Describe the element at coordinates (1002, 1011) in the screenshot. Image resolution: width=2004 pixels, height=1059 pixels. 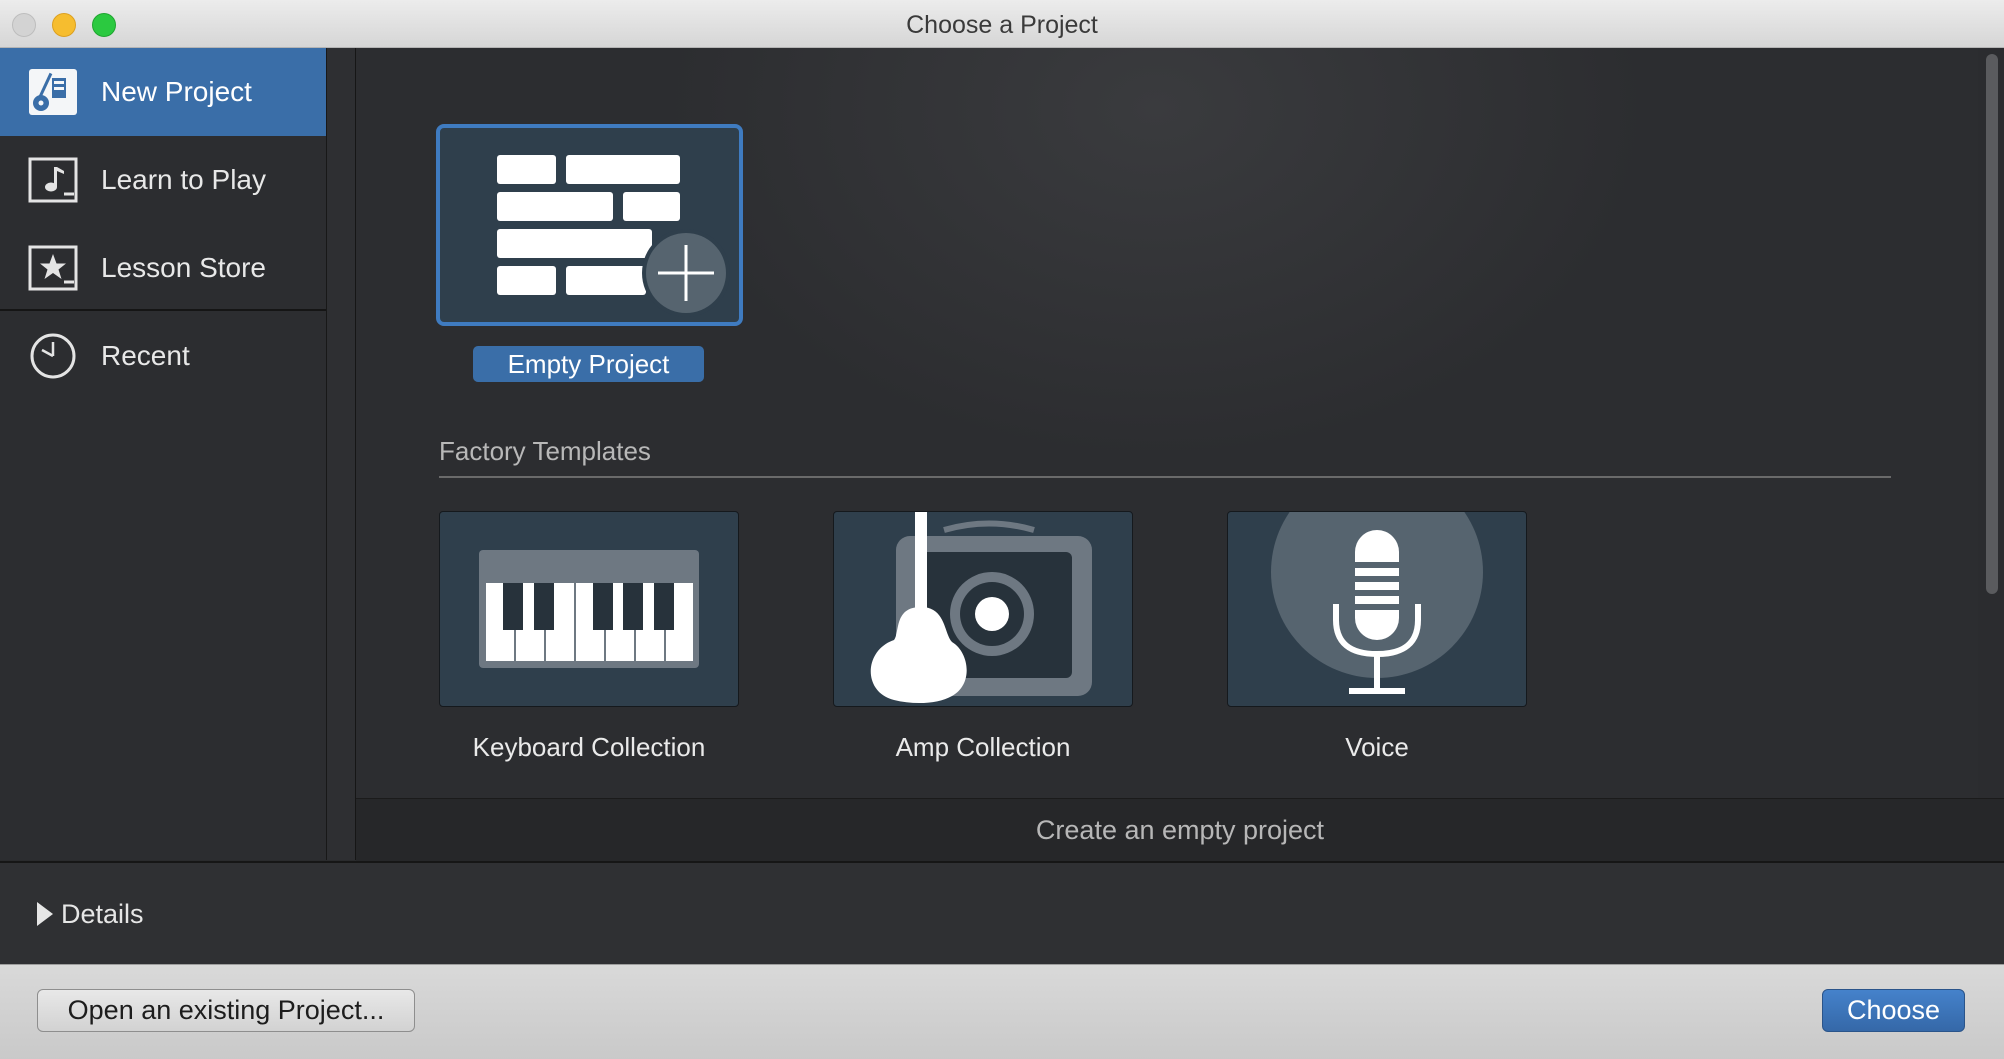
I see `footer-bar: Open an existing Project... Choose` at that location.